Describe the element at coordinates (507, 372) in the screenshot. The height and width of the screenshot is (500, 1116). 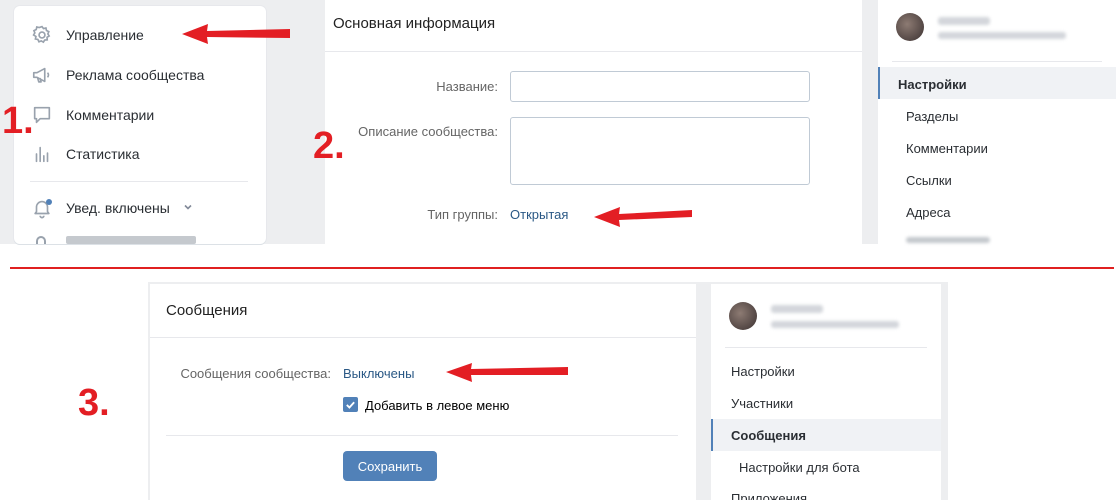
I see `arrow-to-messages-value` at that location.